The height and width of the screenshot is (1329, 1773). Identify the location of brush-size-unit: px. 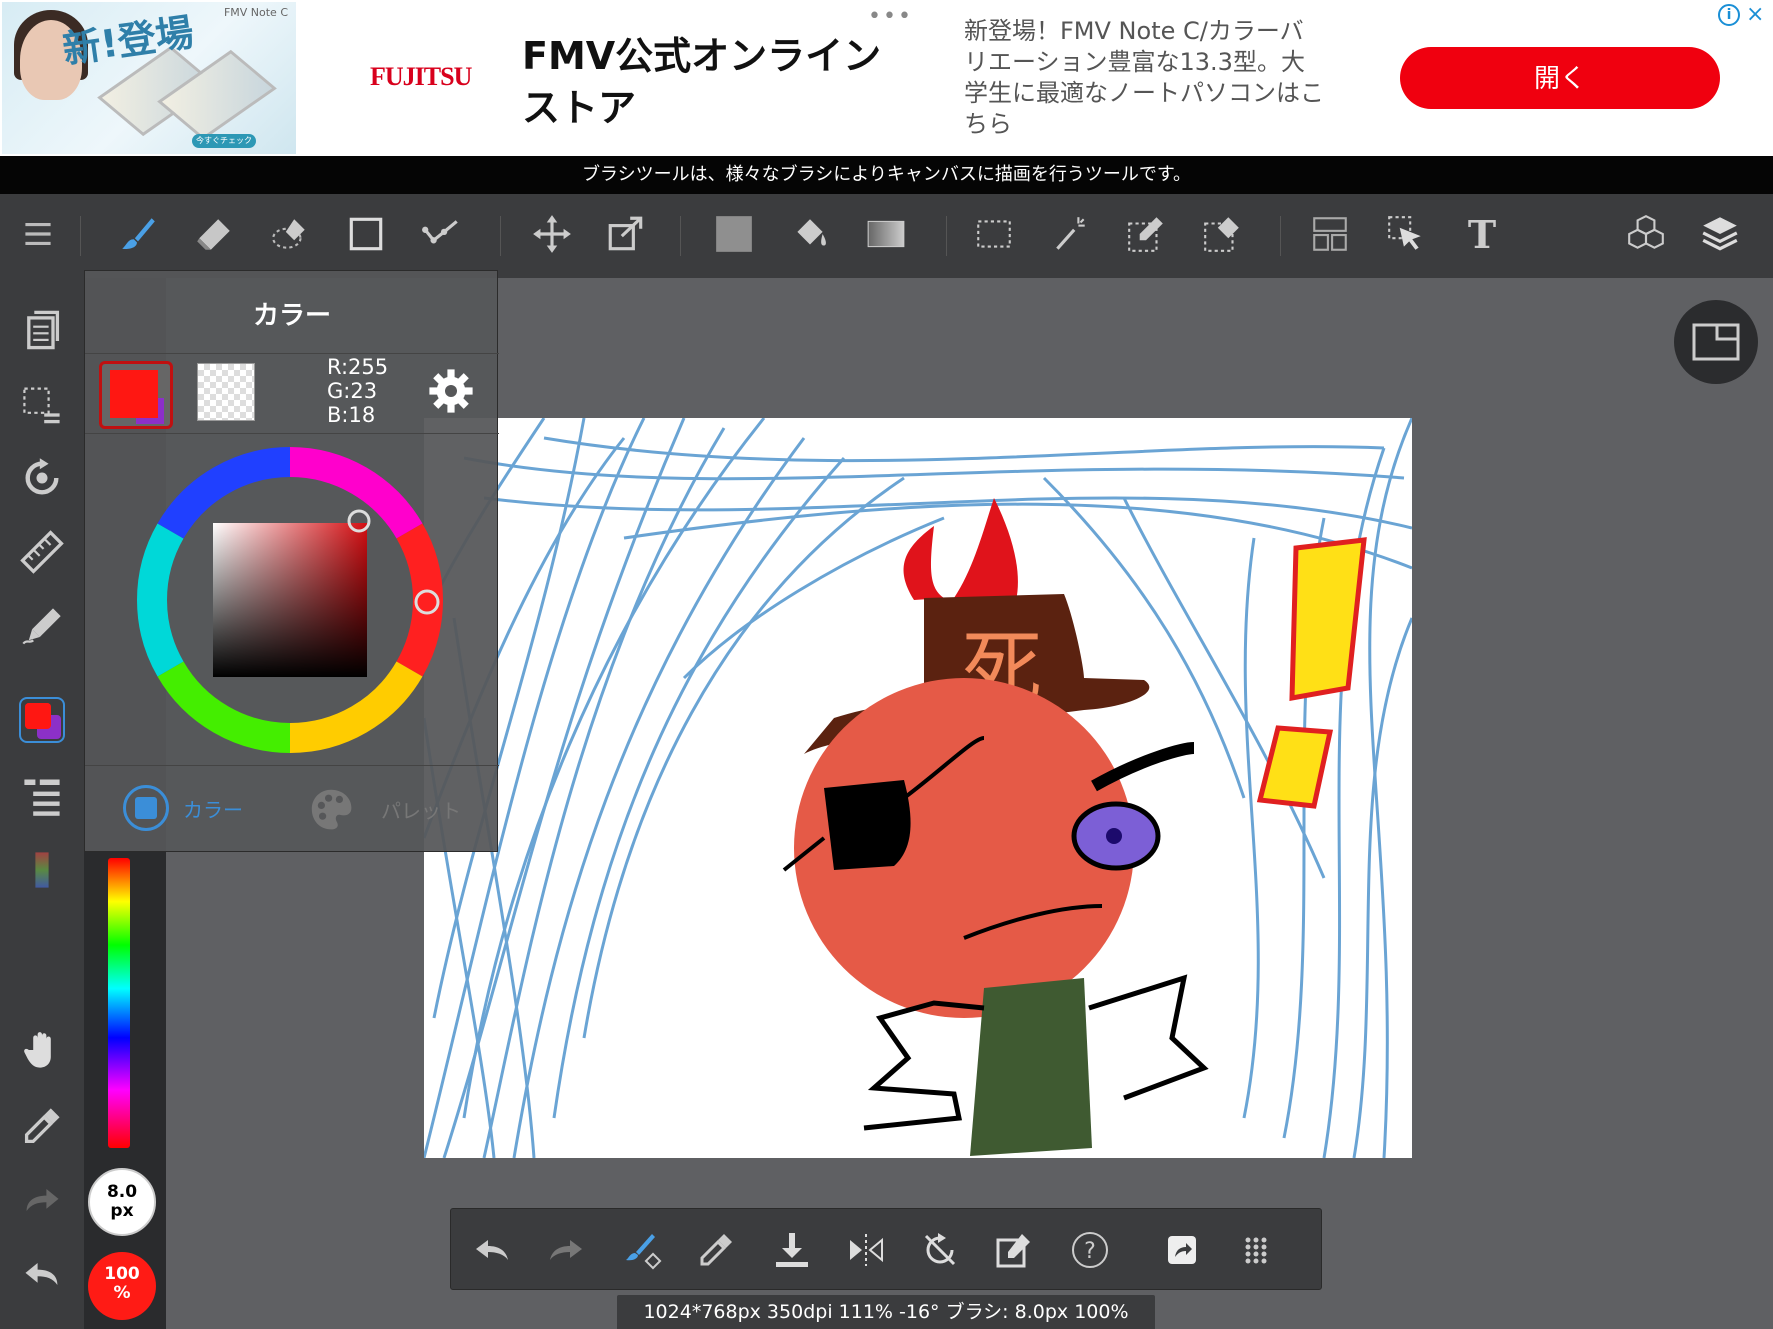
(122, 1211).